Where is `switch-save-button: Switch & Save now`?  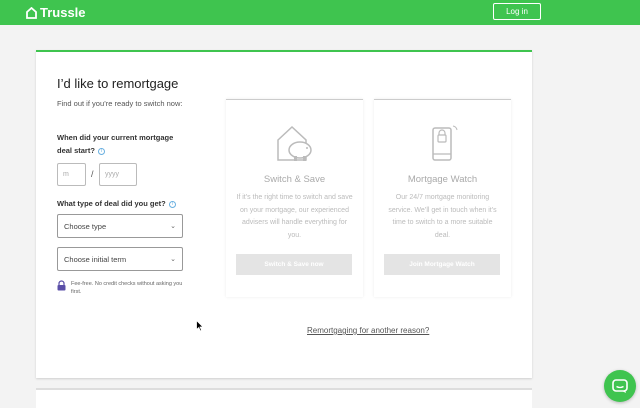 switch-save-button: Switch & Save now is located at coordinates (294, 264).